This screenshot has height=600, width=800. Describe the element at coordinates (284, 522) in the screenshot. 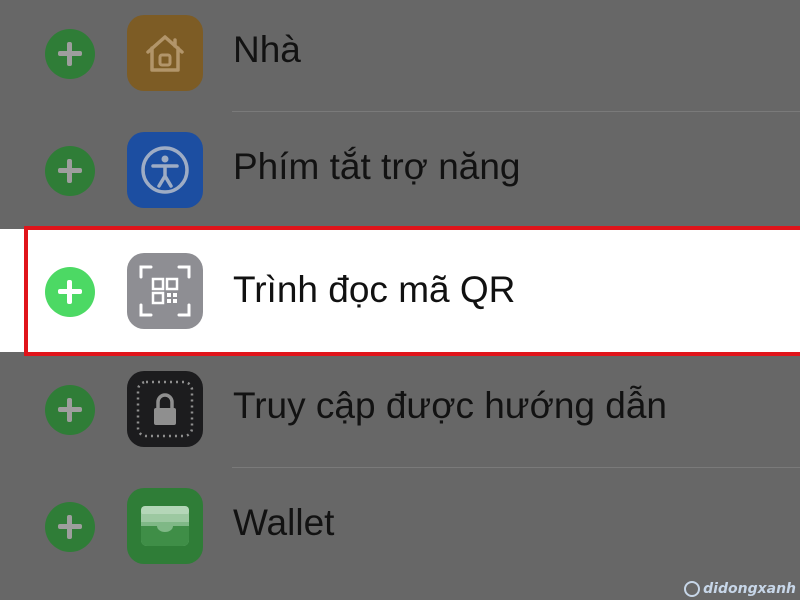

I see `list-item-label: Wallet` at that location.